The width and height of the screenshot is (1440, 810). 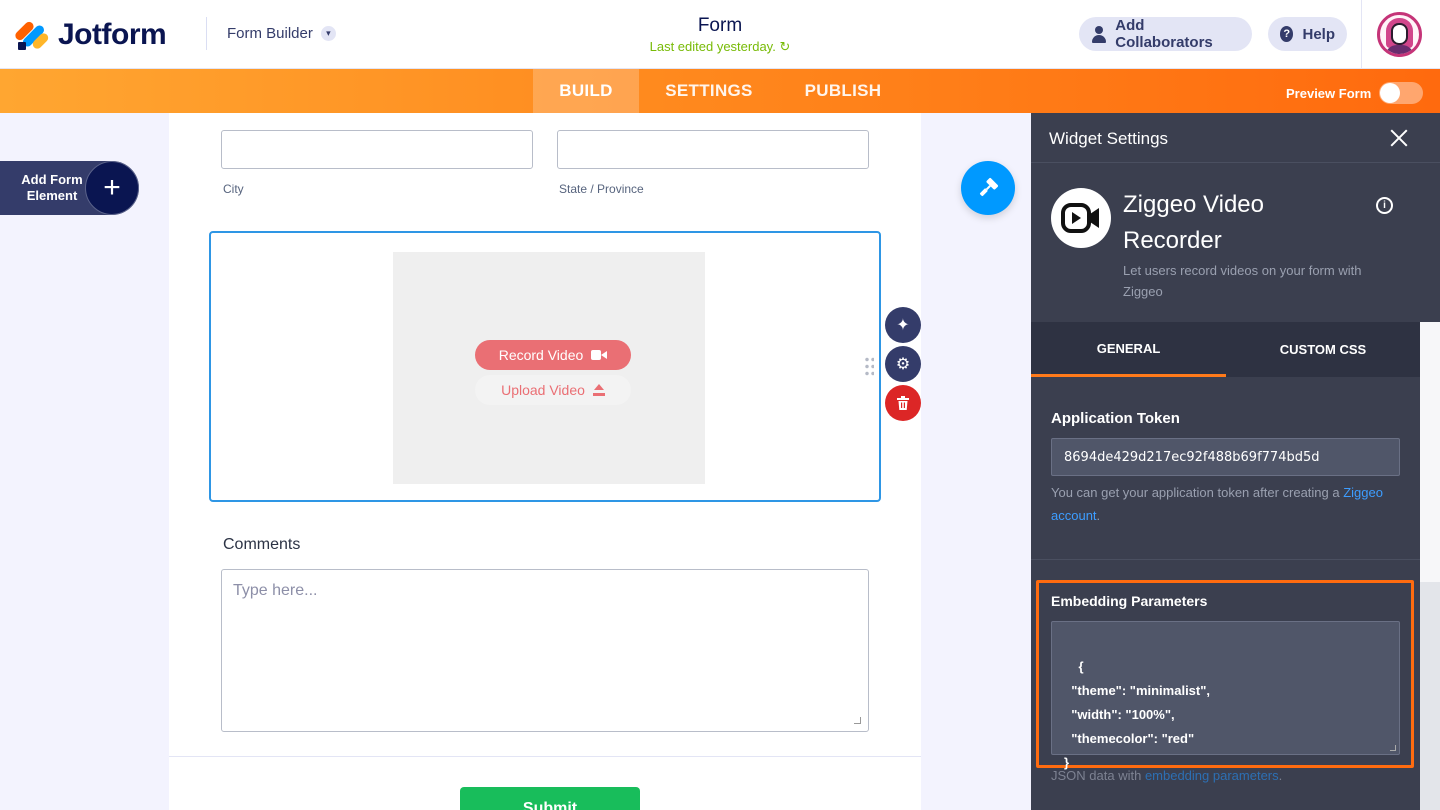 What do you see at coordinates (1329, 93) in the screenshot?
I see `preview-form-label: Preview Form` at bounding box center [1329, 93].